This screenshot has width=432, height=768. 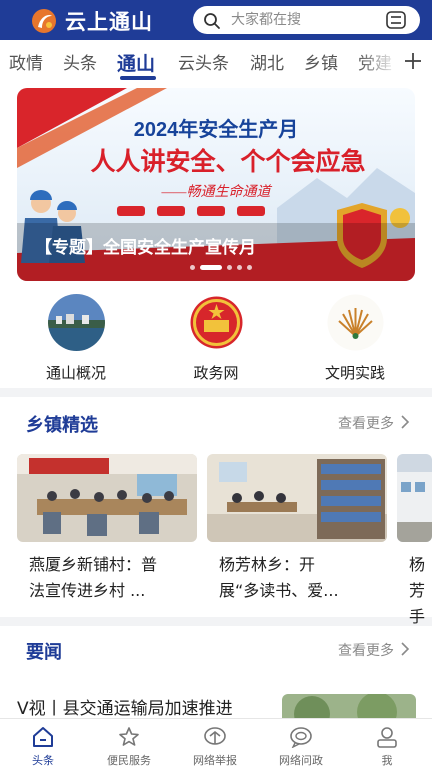 I want to click on news-headline: V视丨县交通运输局加速推进, so click(x=125, y=706).